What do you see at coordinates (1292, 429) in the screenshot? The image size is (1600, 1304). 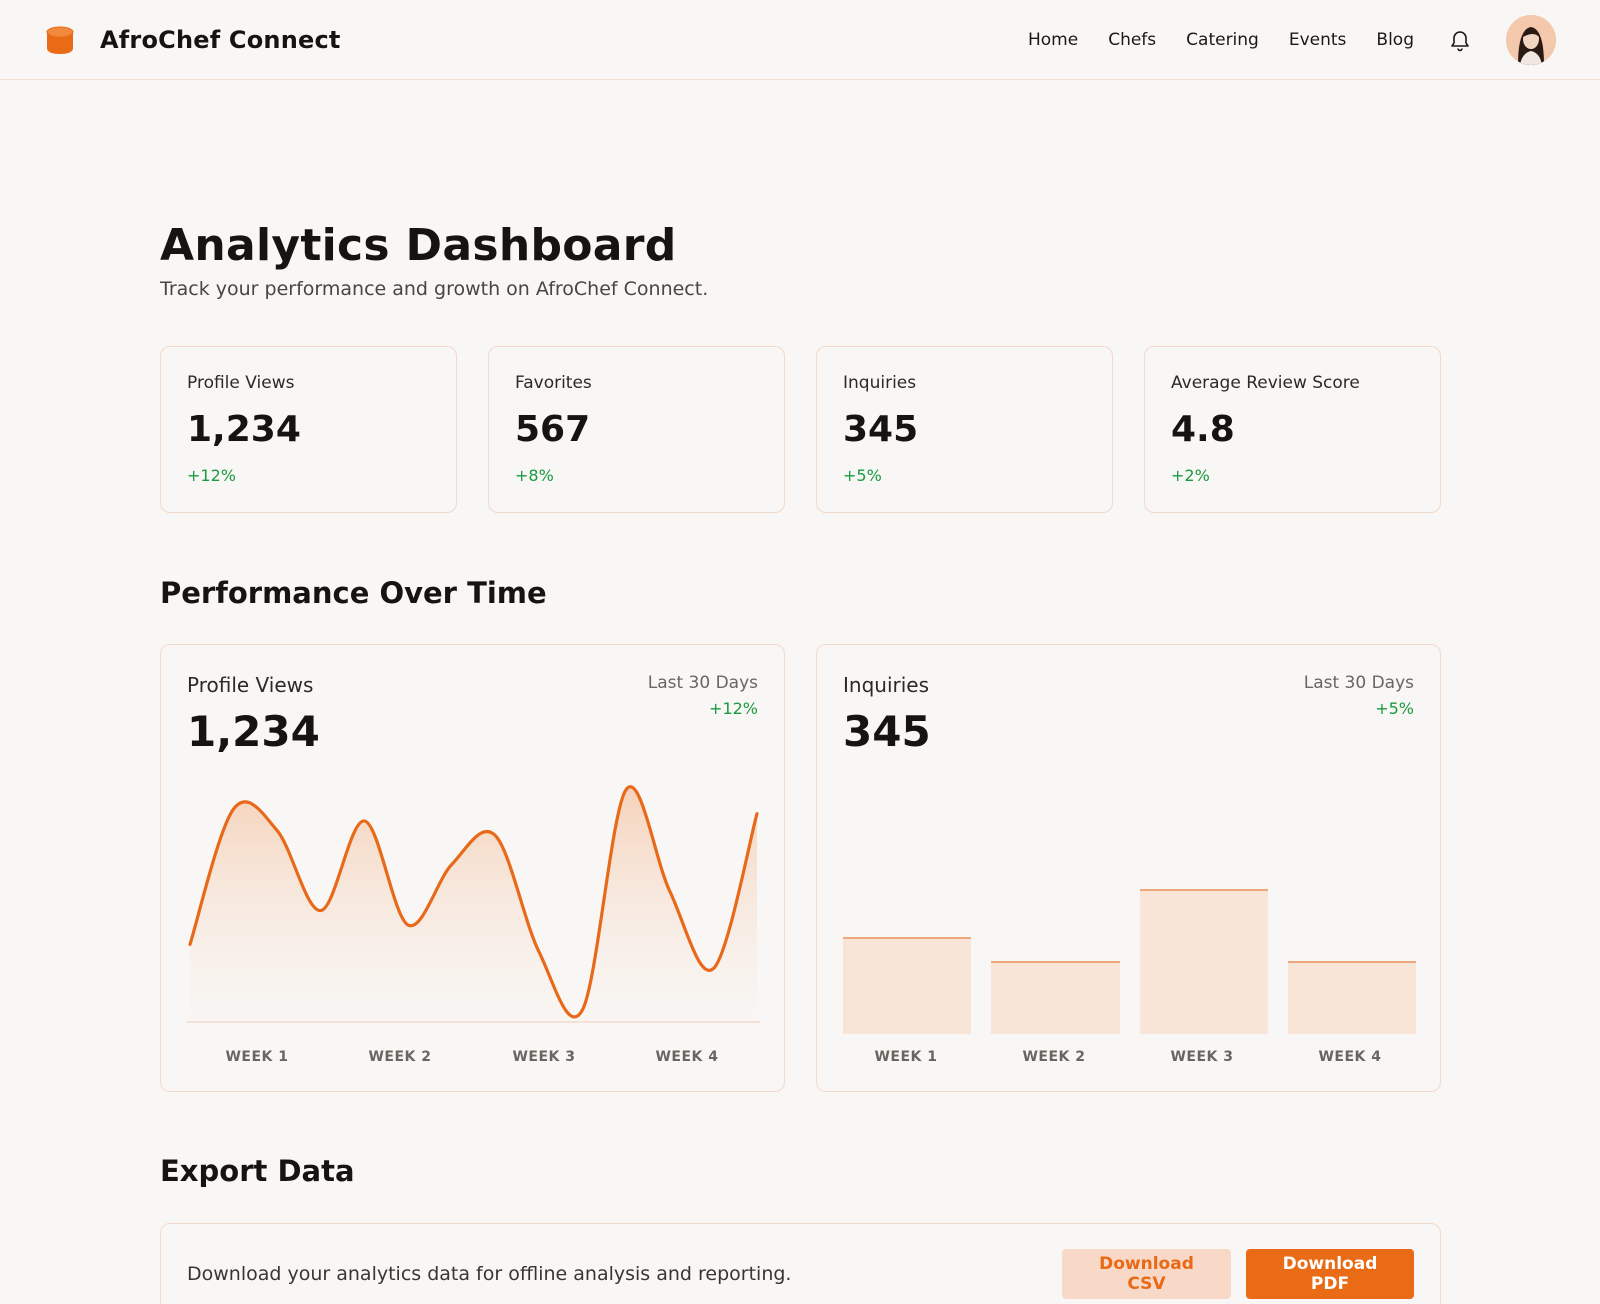 I see `stat-card-review-score: Average Review Score 4.8 +2%` at bounding box center [1292, 429].